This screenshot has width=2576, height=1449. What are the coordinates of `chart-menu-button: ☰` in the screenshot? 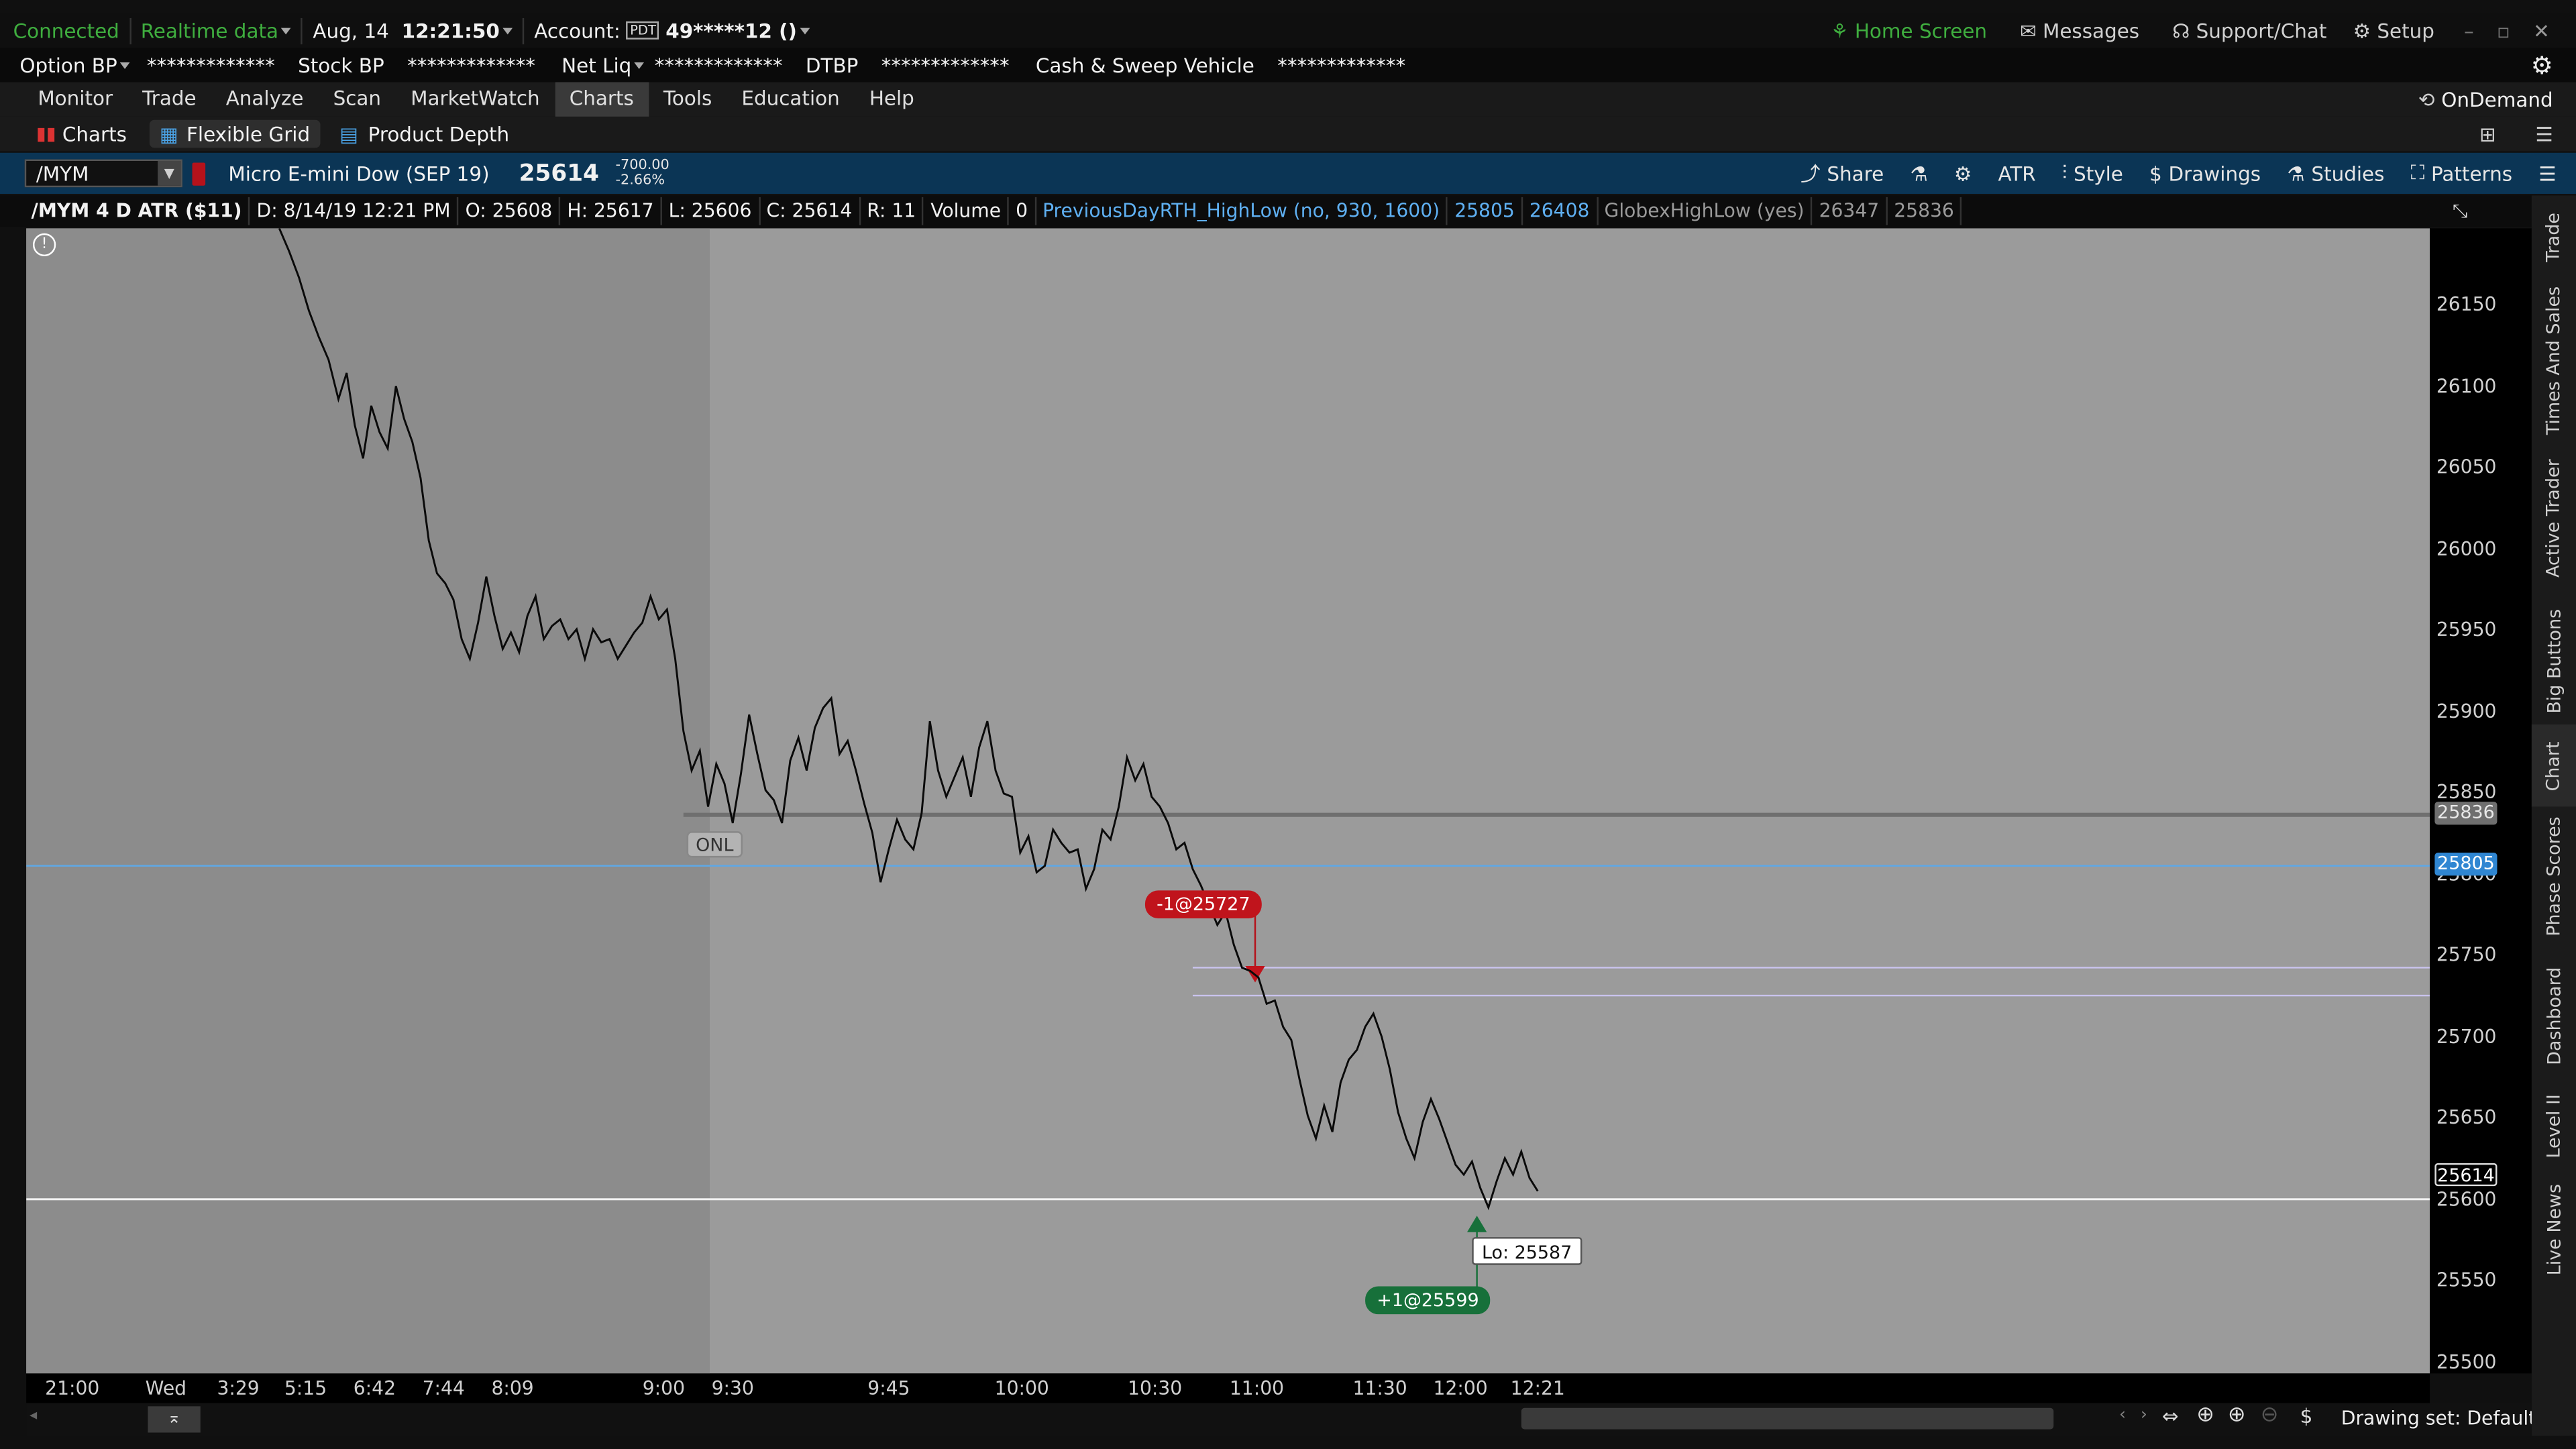 It's located at (2548, 173).